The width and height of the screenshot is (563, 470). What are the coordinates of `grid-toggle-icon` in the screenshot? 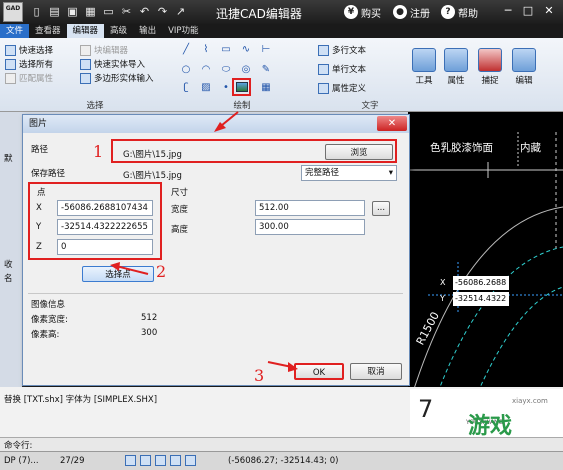 It's located at (145, 460).